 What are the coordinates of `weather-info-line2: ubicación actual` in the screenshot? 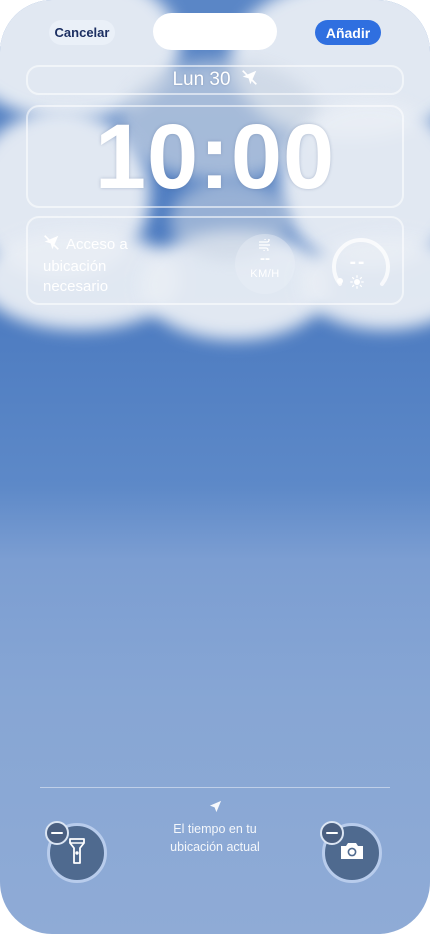 It's located at (215, 847).